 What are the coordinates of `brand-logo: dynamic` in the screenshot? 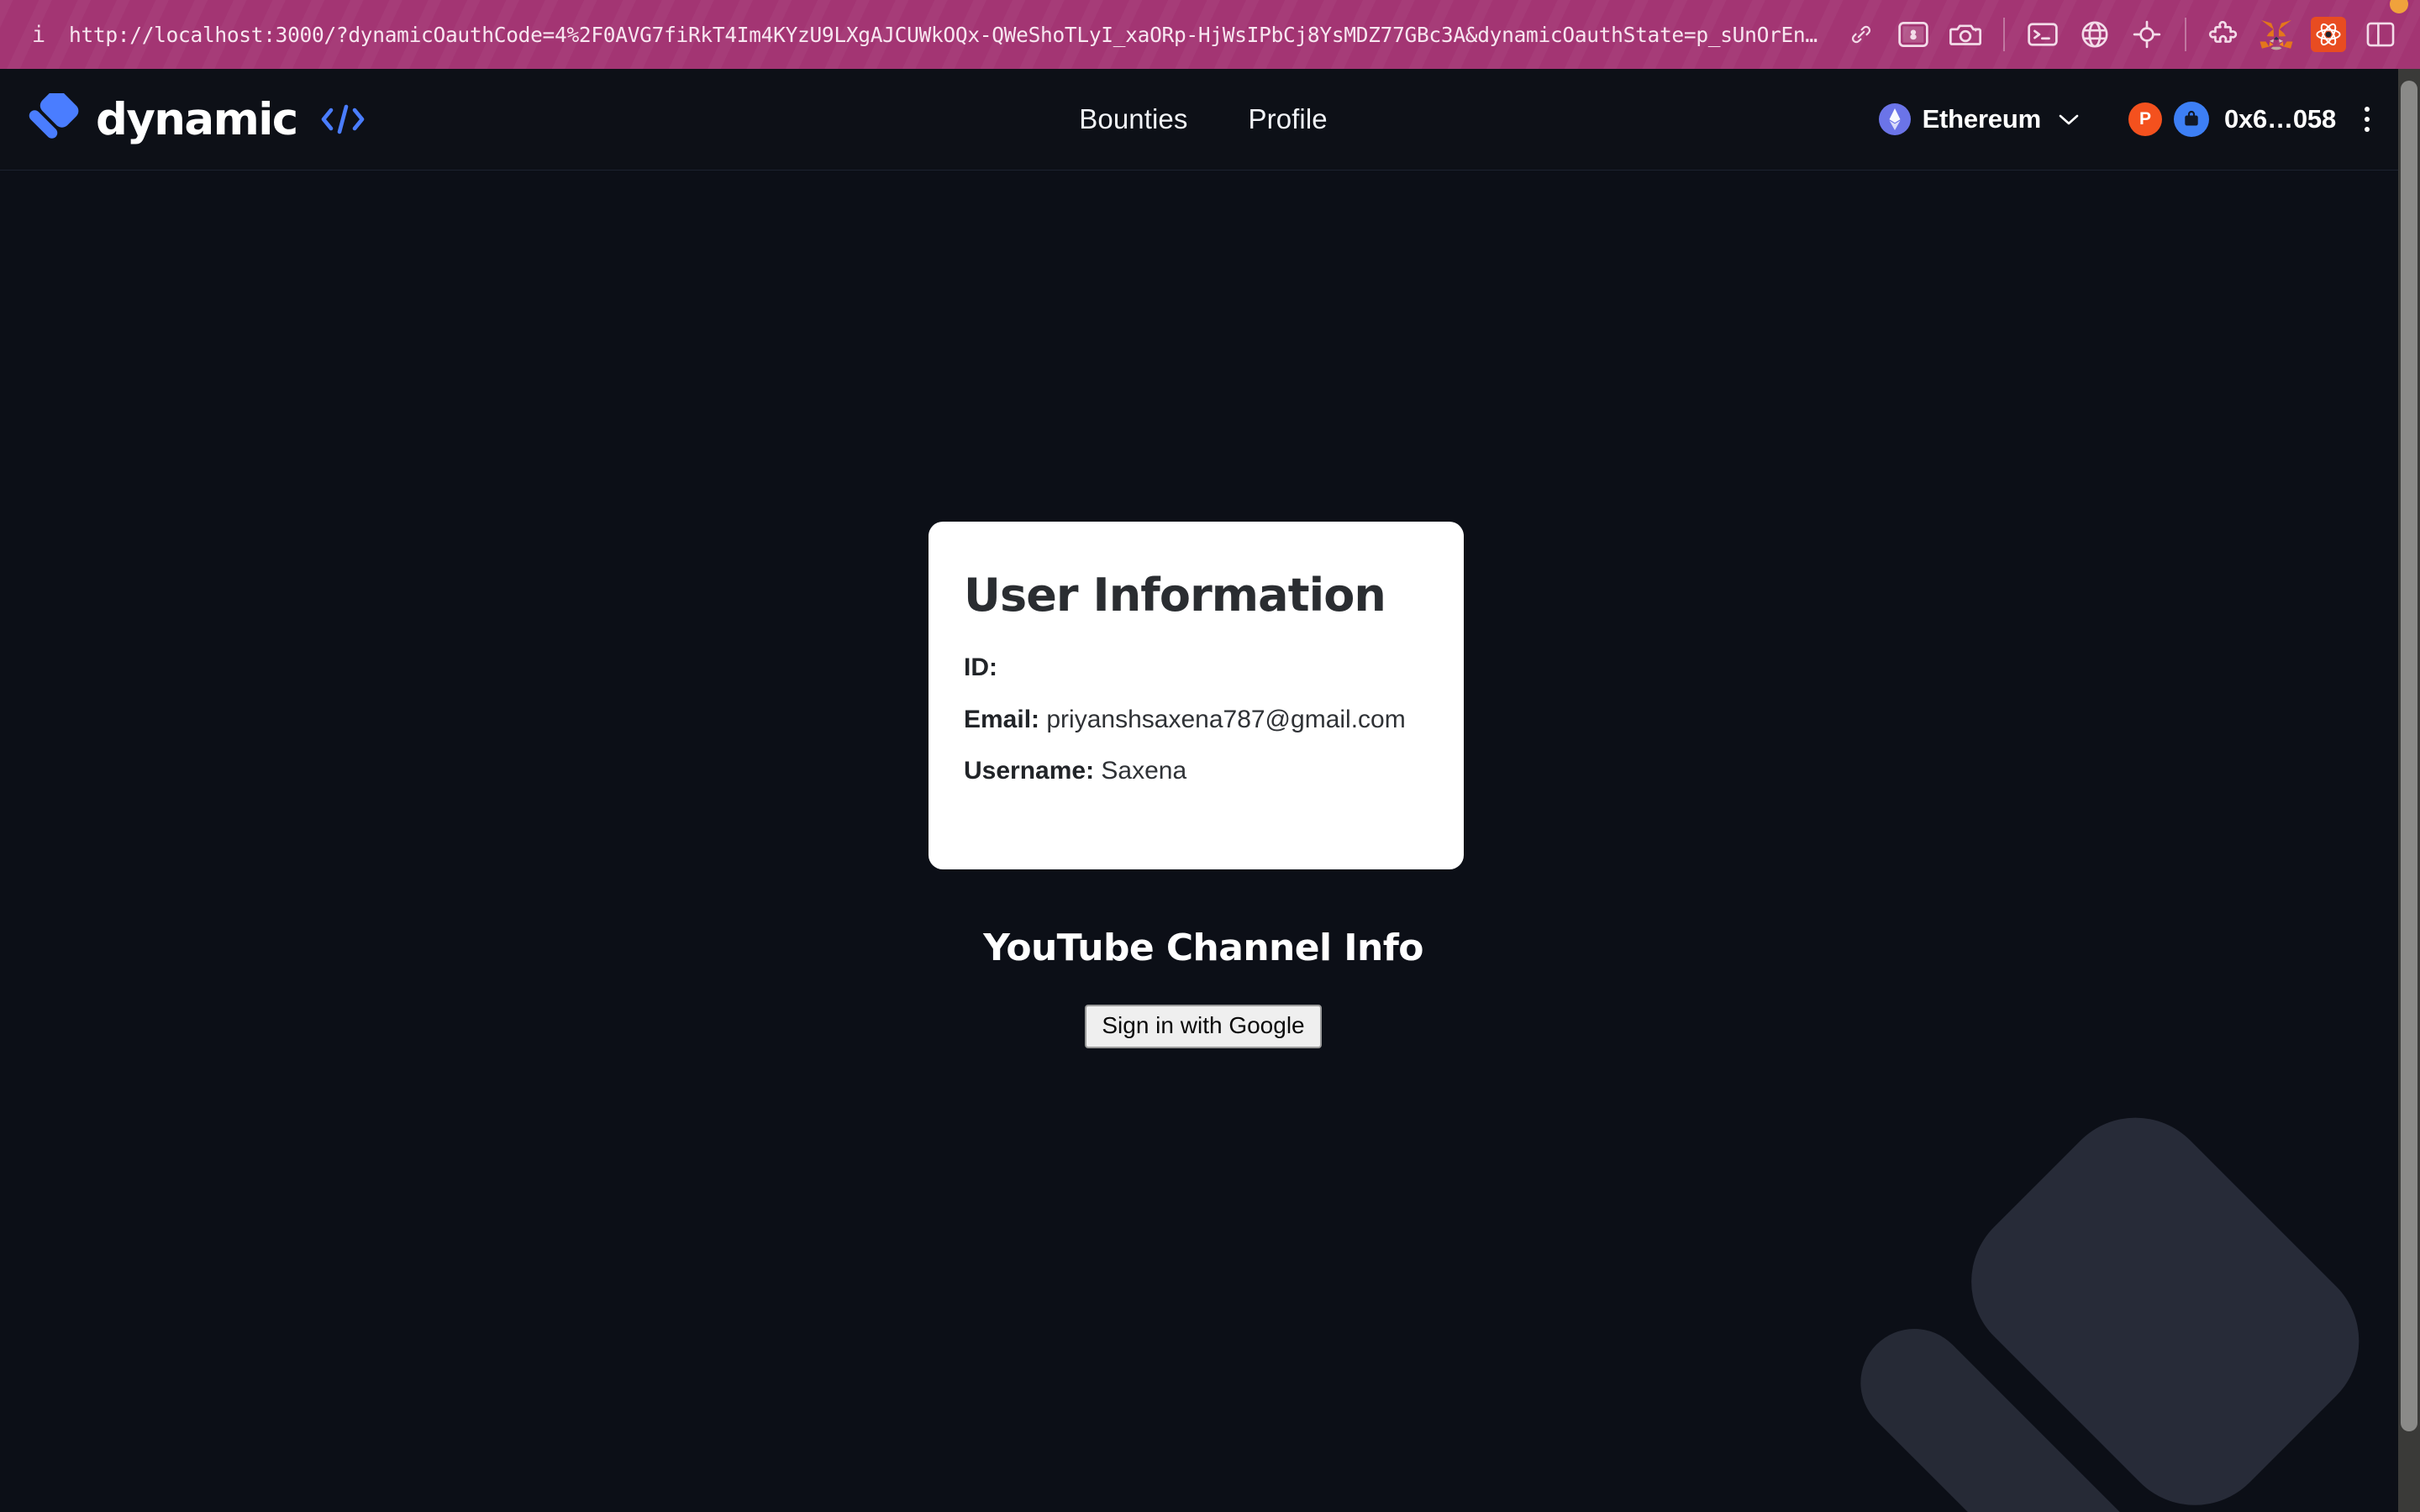 It's located at (196, 117).